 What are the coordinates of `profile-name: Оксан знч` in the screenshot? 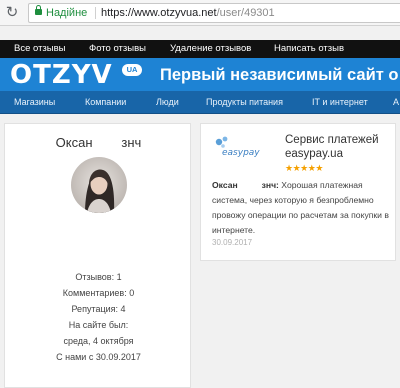 It's located at (98, 142).